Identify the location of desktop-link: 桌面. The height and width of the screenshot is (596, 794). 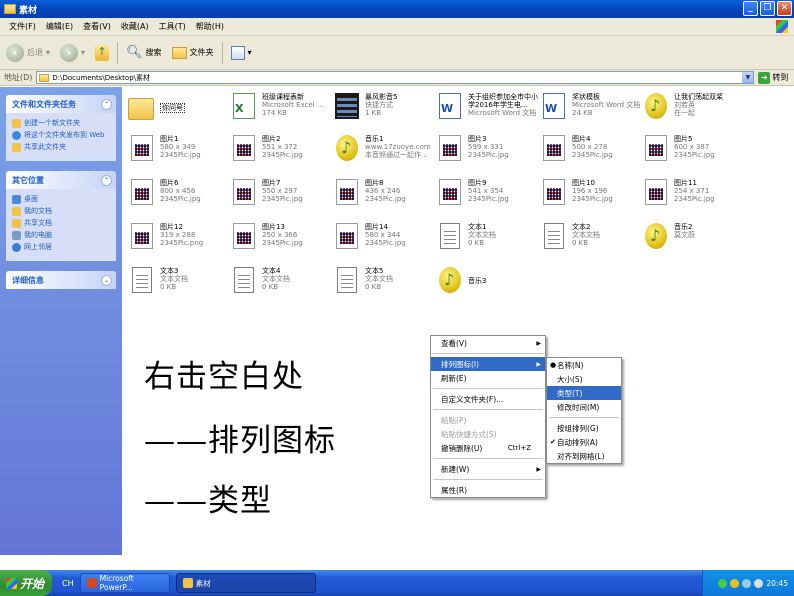
(61, 199).